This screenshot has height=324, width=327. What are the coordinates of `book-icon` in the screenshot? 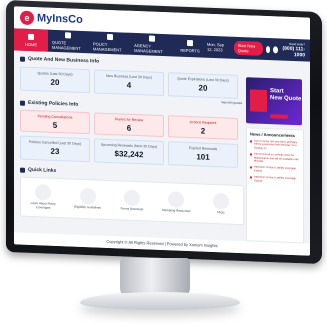 It's located at (43, 193).